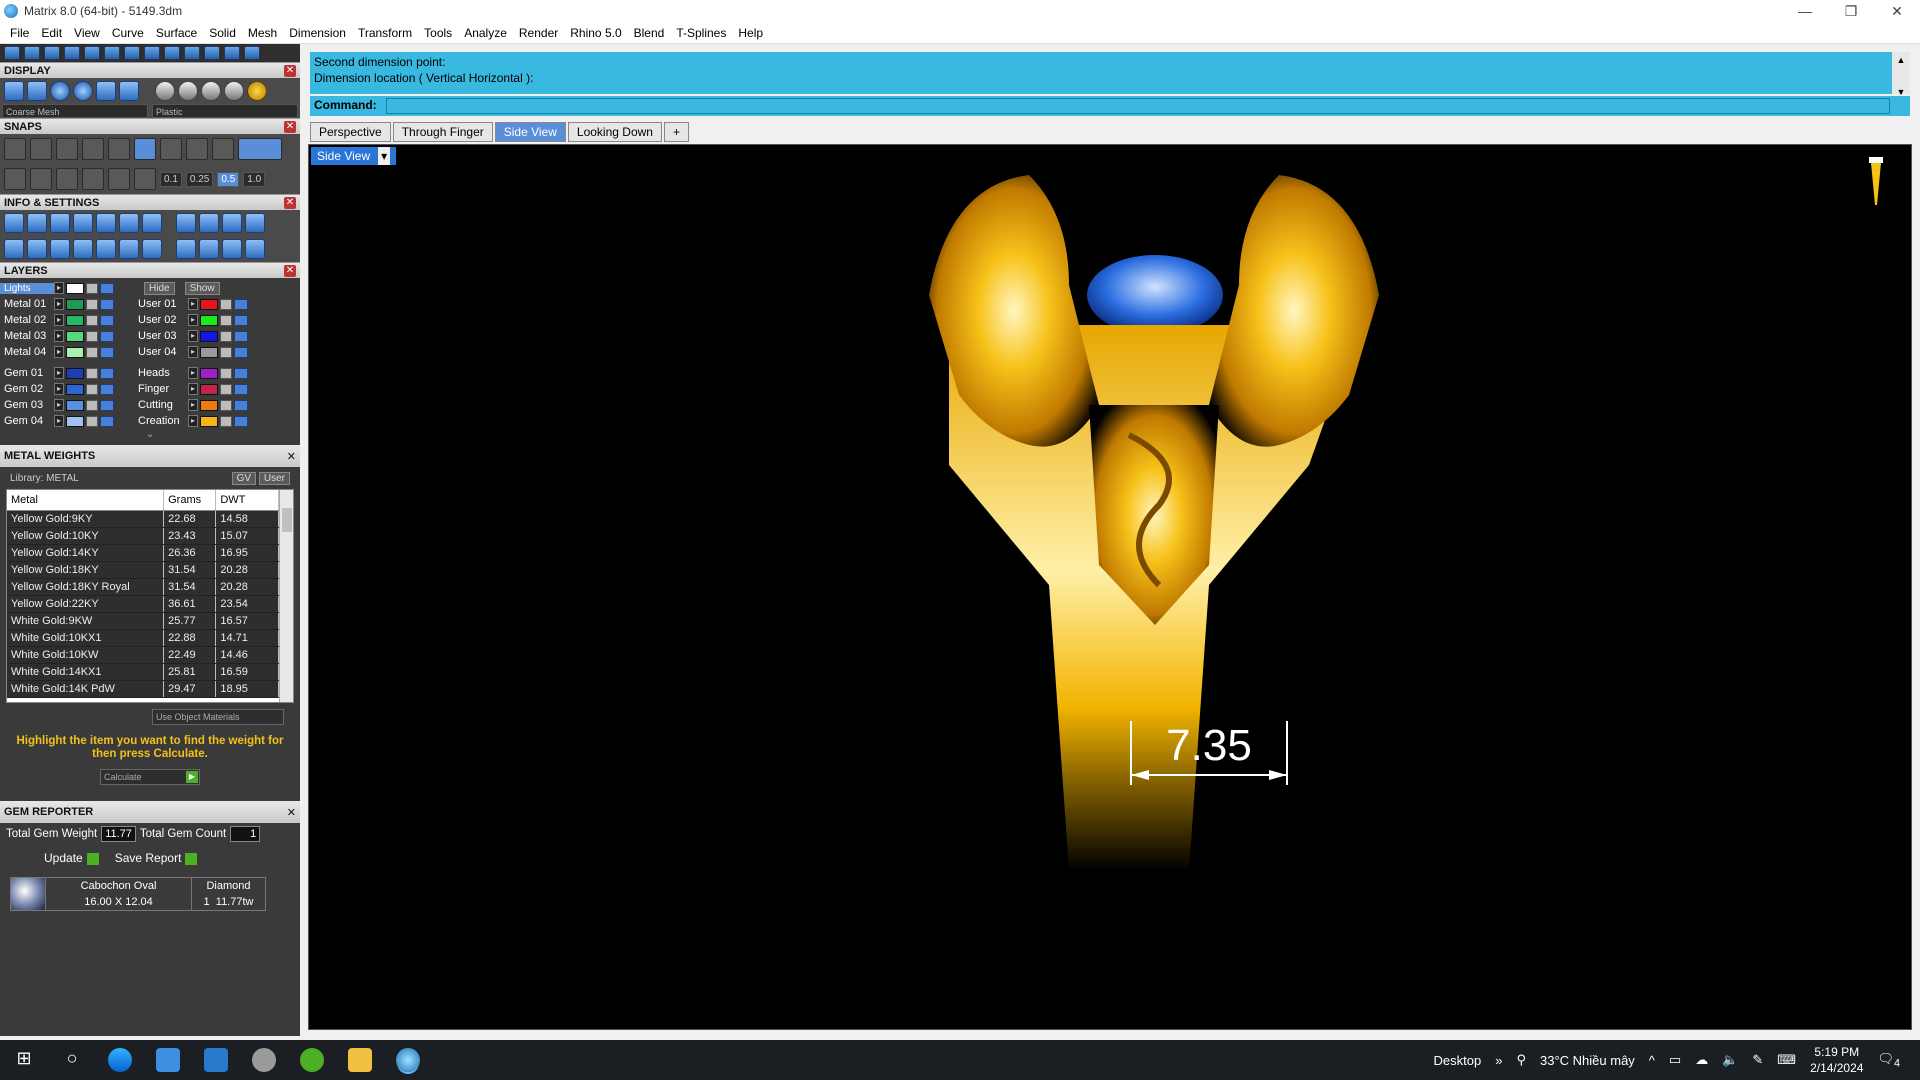  What do you see at coordinates (442, 132) in the screenshot?
I see `tab-through-finger: Through Finger` at bounding box center [442, 132].